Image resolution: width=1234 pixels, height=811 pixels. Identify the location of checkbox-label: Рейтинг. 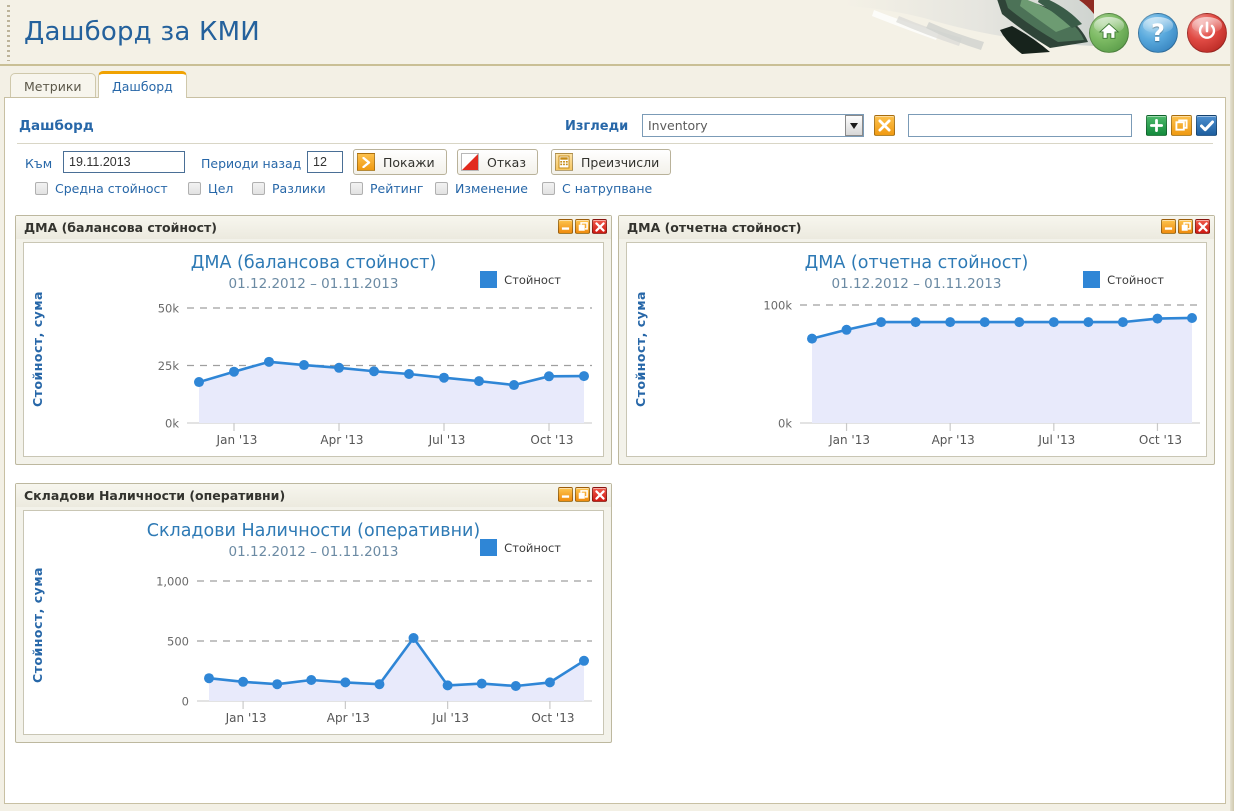
(397, 188).